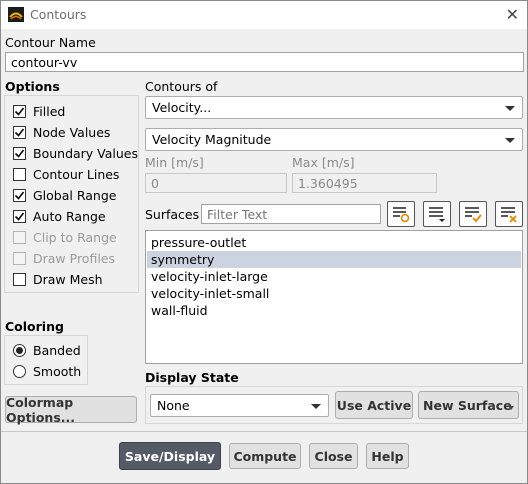 This screenshot has height=484, width=528. Describe the element at coordinates (57, 350) in the screenshot. I see `radio-label: Banded` at that location.